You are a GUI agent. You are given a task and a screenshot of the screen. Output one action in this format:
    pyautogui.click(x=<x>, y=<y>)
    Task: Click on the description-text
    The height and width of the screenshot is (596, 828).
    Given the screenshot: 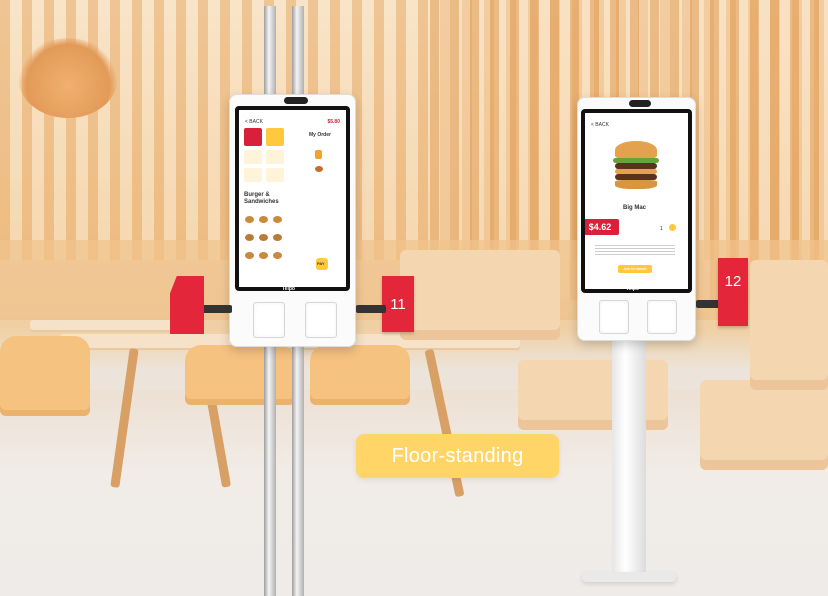 What is the action you would take?
    pyautogui.click(x=635, y=250)
    